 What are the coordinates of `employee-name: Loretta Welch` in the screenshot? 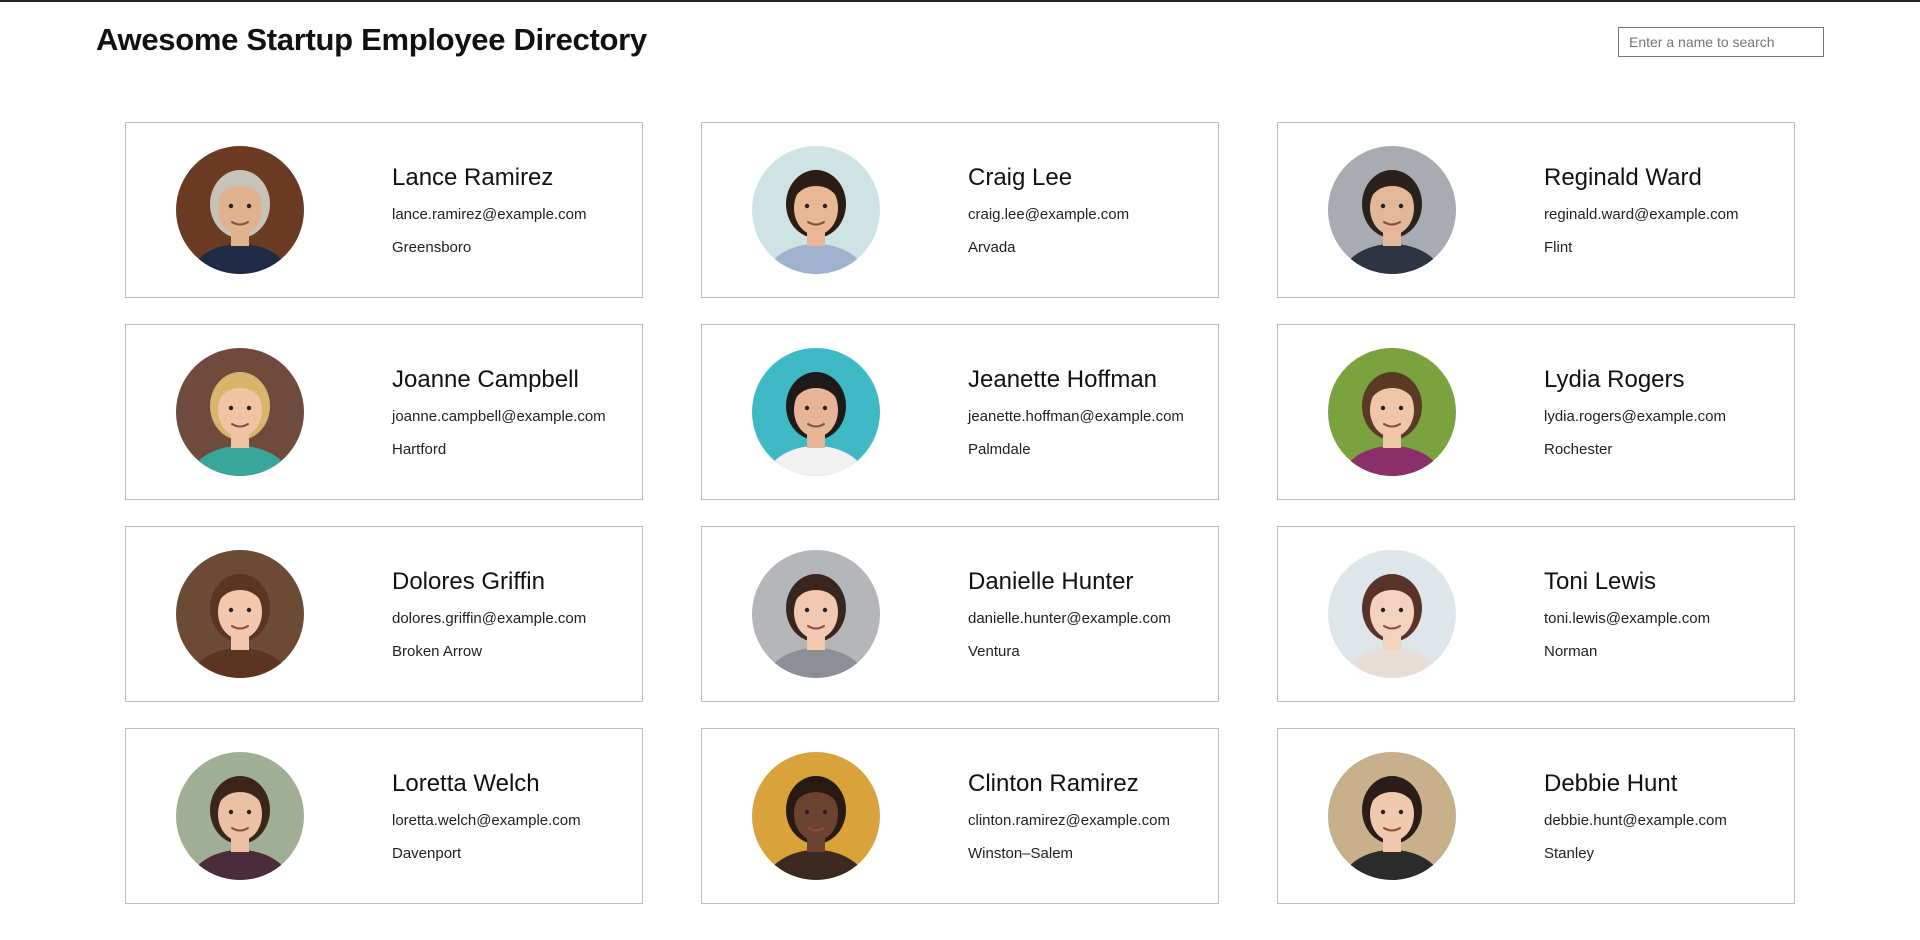 It's located at (466, 783).